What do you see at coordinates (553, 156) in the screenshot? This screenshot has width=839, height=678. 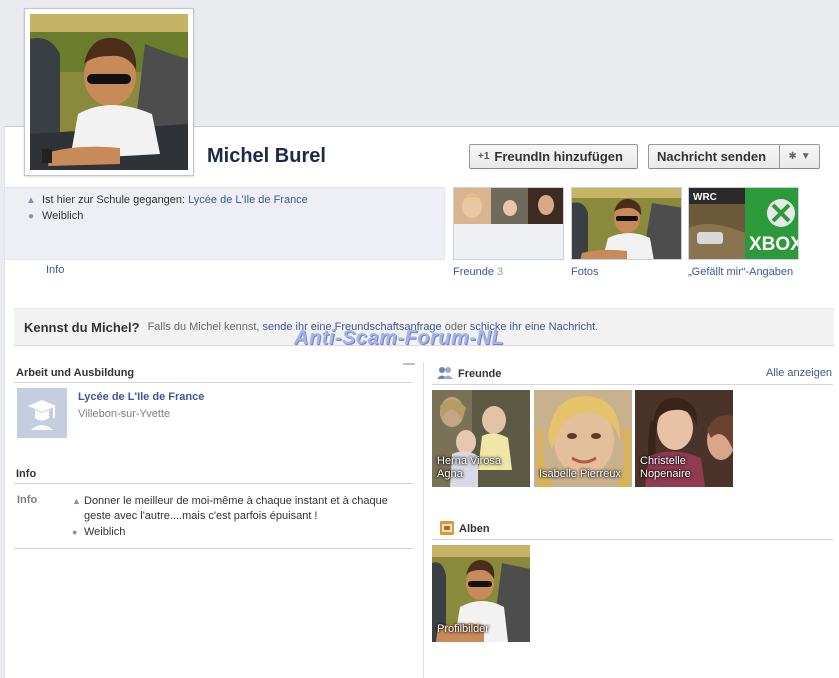 I see `add-friend-button: +1 FreundIn hinzufügen` at bounding box center [553, 156].